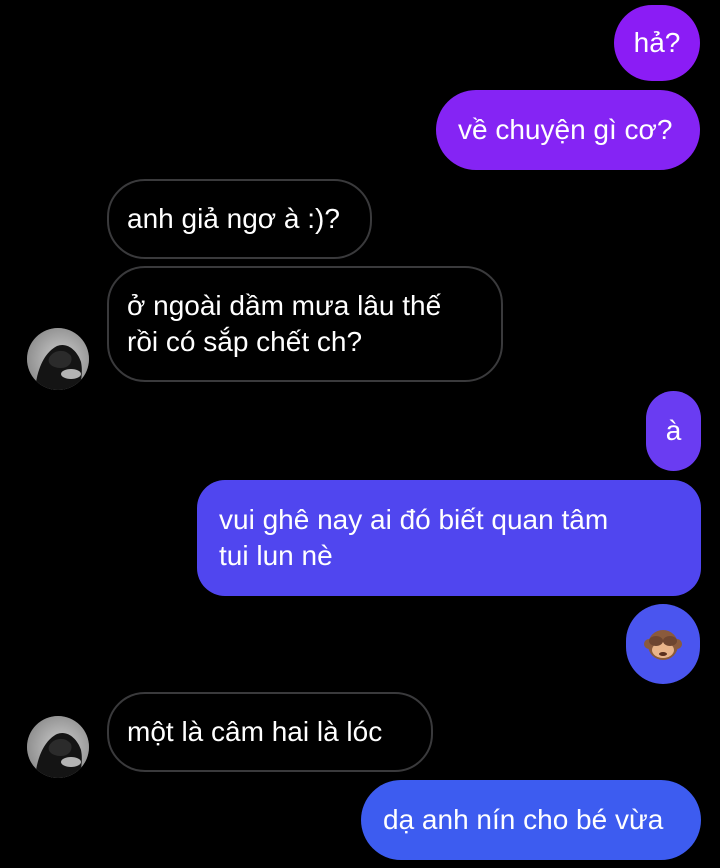 The width and height of the screenshot is (720, 868). I want to click on message-text: một là câm hai là lóc, so click(255, 731).